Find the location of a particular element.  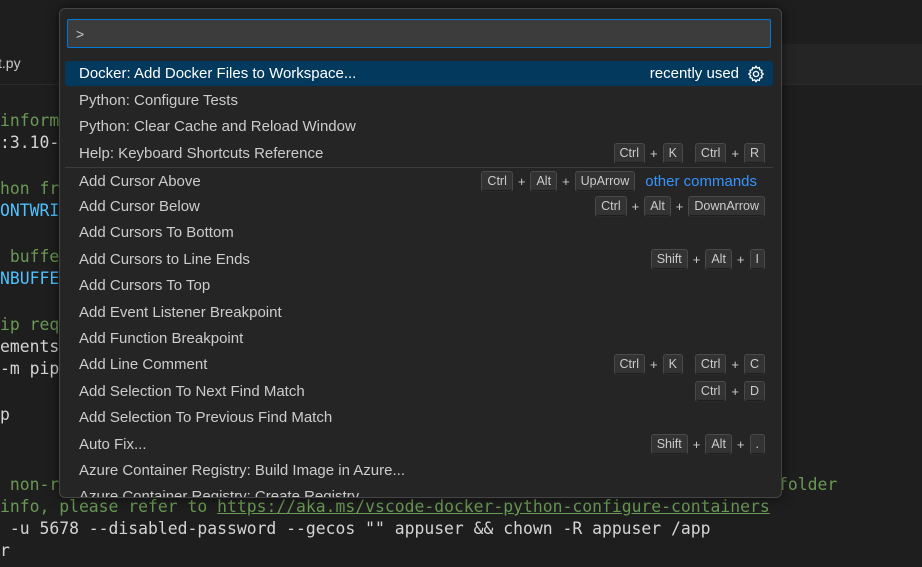

code-line: ip req is located at coordinates (30, 324).